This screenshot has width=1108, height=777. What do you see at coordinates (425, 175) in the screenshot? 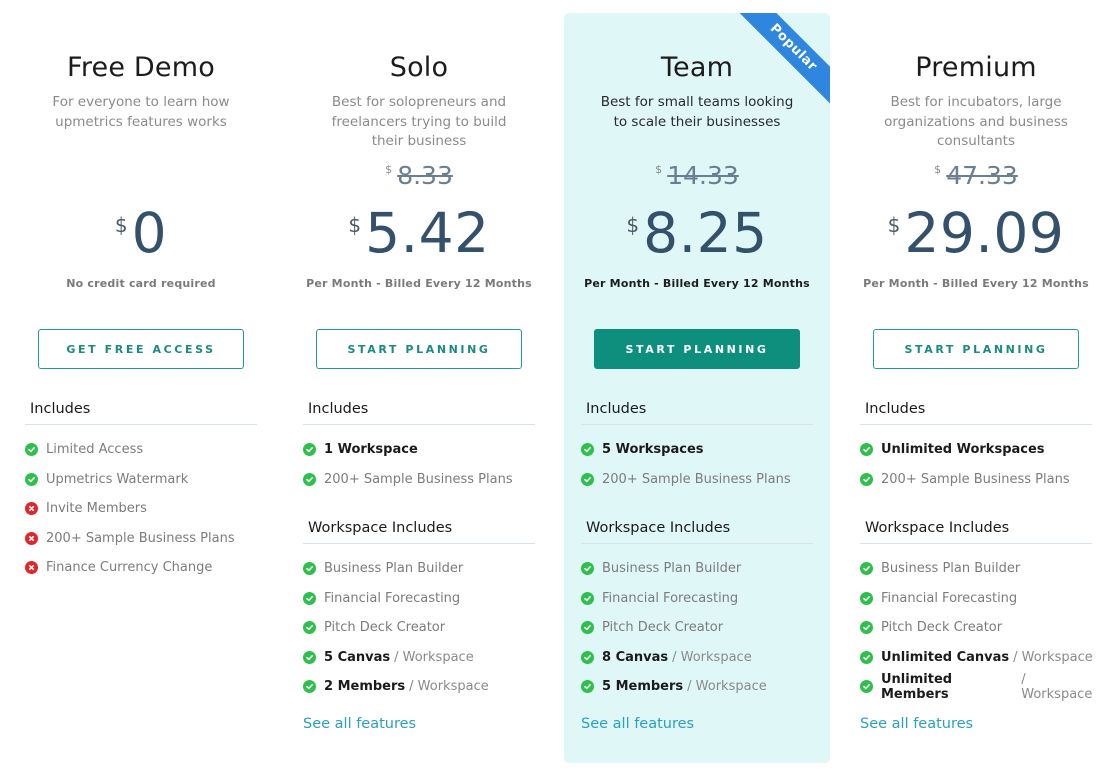
I see `old-price-amount: 8.33` at bounding box center [425, 175].